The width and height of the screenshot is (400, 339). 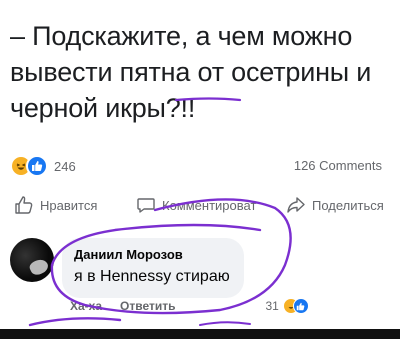 I want to click on like-outline-icon, so click(x=24, y=205).